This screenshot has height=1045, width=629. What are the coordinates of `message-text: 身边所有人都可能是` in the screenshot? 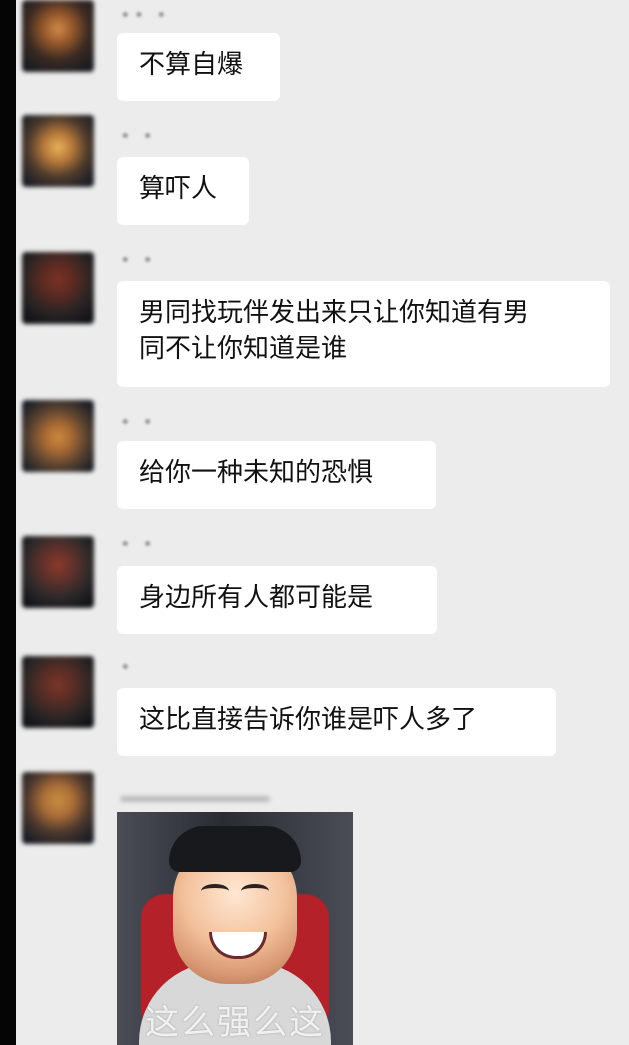 It's located at (256, 598).